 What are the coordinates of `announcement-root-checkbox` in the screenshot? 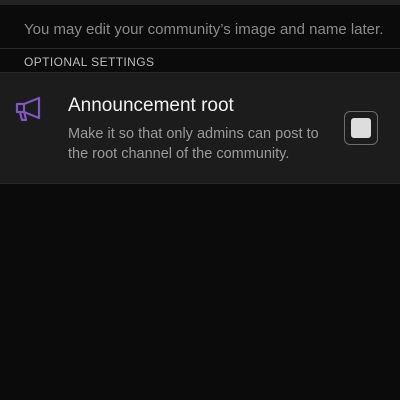 It's located at (361, 128).